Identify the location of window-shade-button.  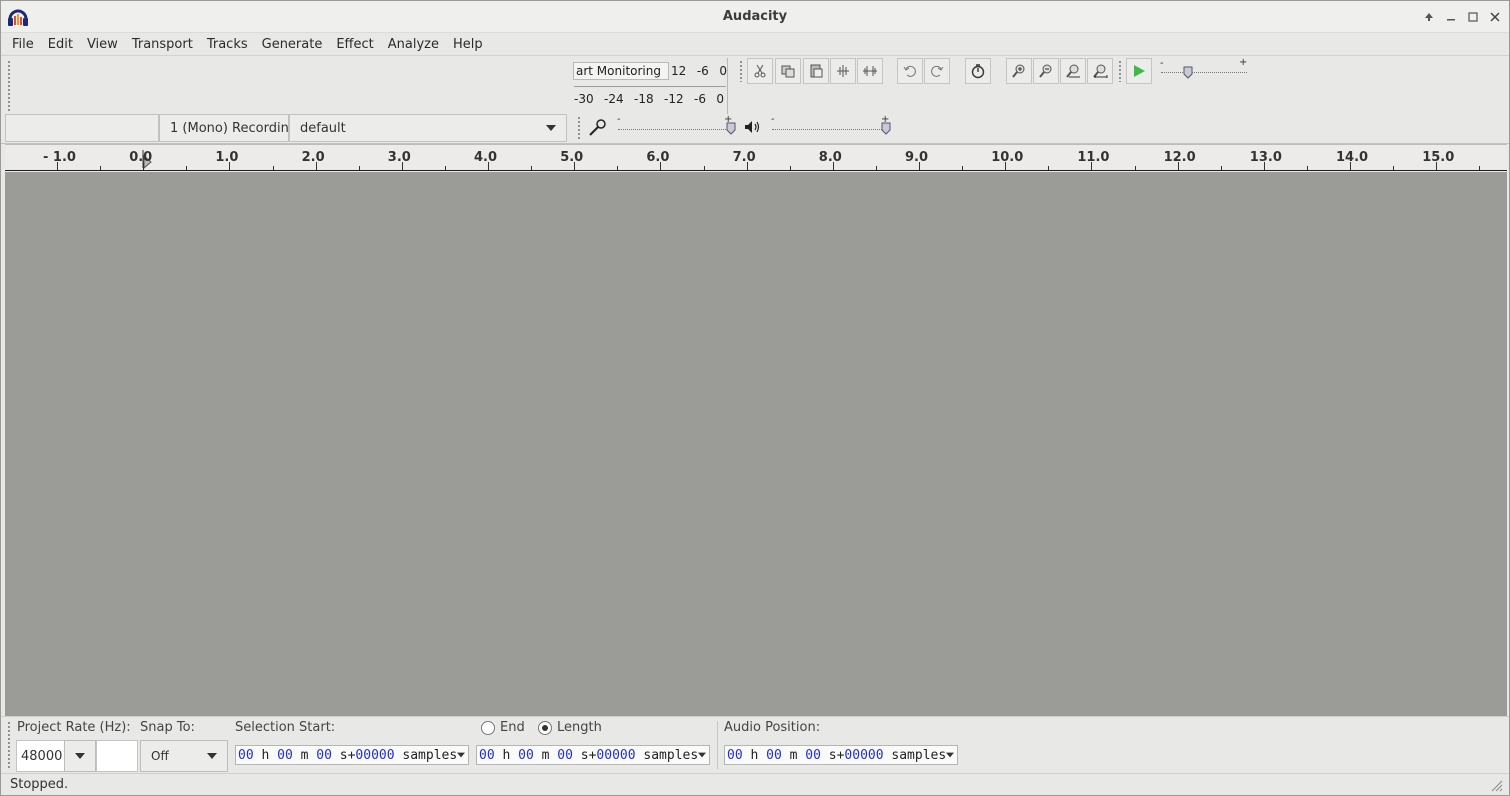
(1429, 17).